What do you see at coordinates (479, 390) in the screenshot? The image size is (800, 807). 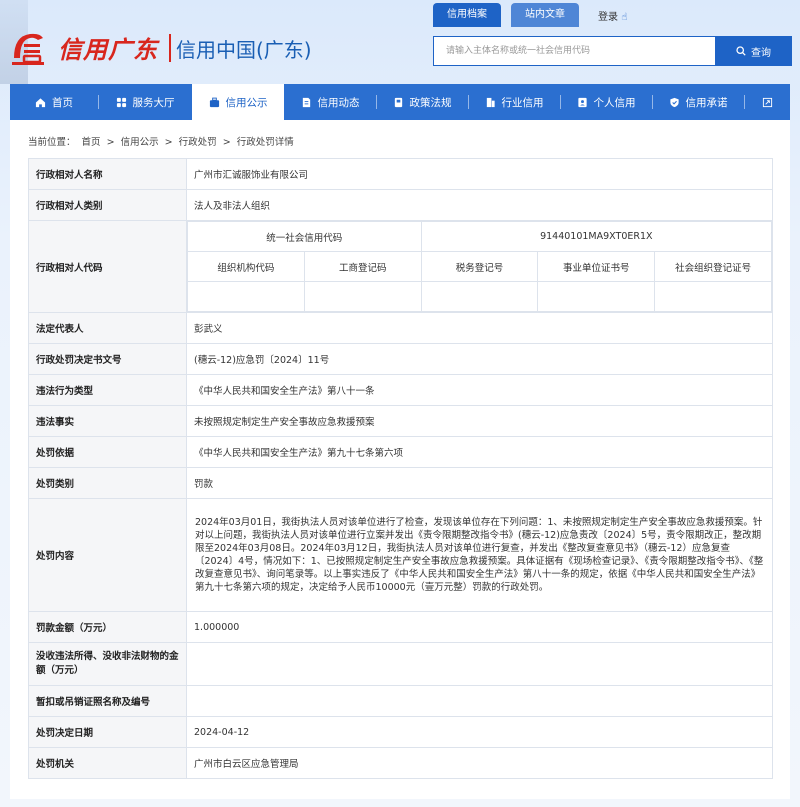 I see `violation-type: 《中华人民共和国安全生产法》第八十一条` at bounding box center [479, 390].